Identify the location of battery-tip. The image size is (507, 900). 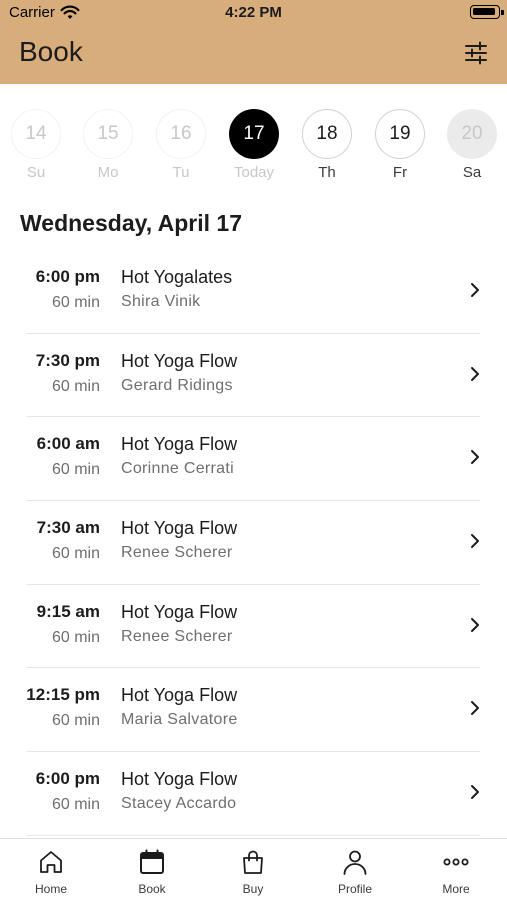
(502, 12).